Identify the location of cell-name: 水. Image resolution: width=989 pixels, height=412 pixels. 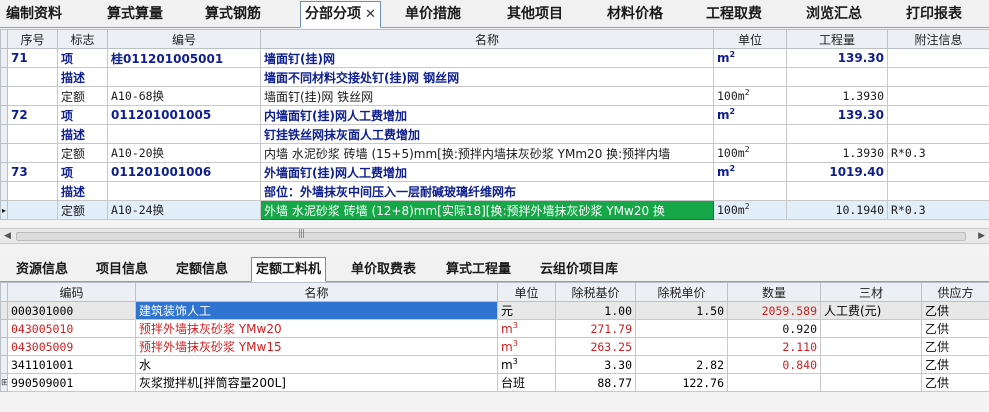
(316, 364).